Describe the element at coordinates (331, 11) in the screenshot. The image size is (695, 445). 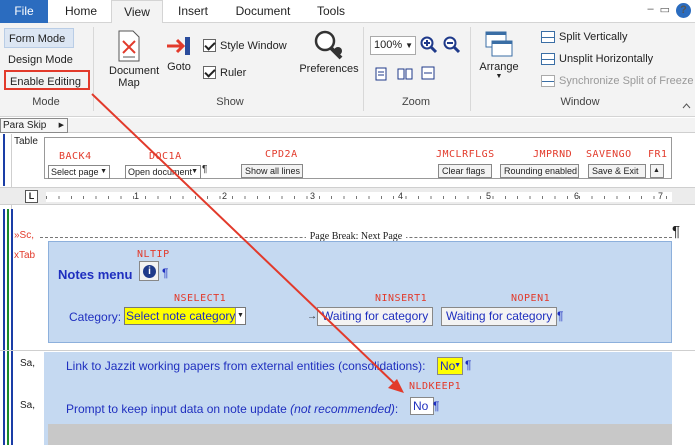
I see `tab-tools: Tools` at that location.